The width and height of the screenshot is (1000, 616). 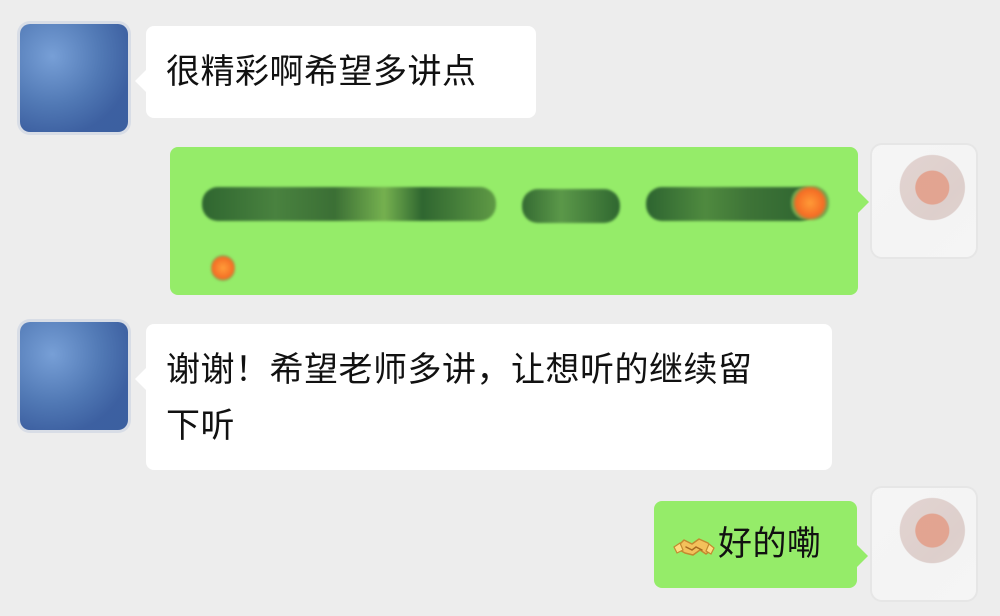 What do you see at coordinates (321, 72) in the screenshot?
I see `message-text: 很精彩啊希望多讲点` at bounding box center [321, 72].